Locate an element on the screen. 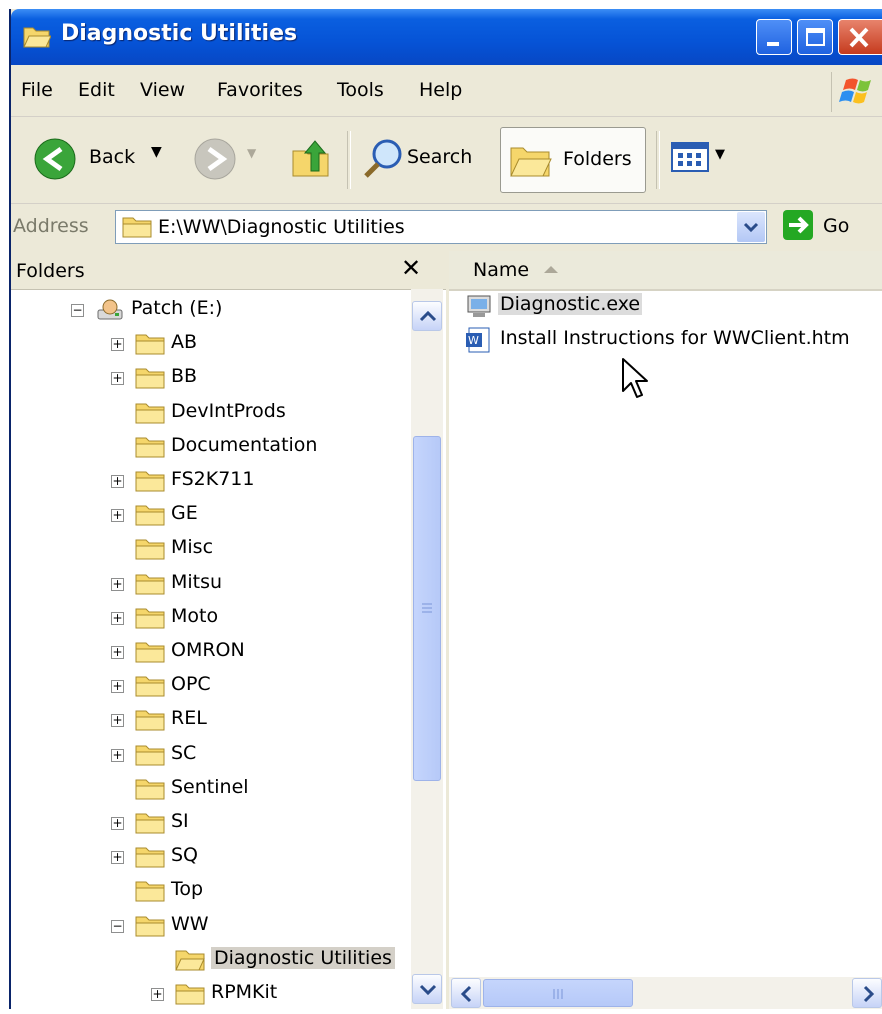 This screenshot has width=882, height=1014. tree-item-label: OPC is located at coordinates (191, 684).